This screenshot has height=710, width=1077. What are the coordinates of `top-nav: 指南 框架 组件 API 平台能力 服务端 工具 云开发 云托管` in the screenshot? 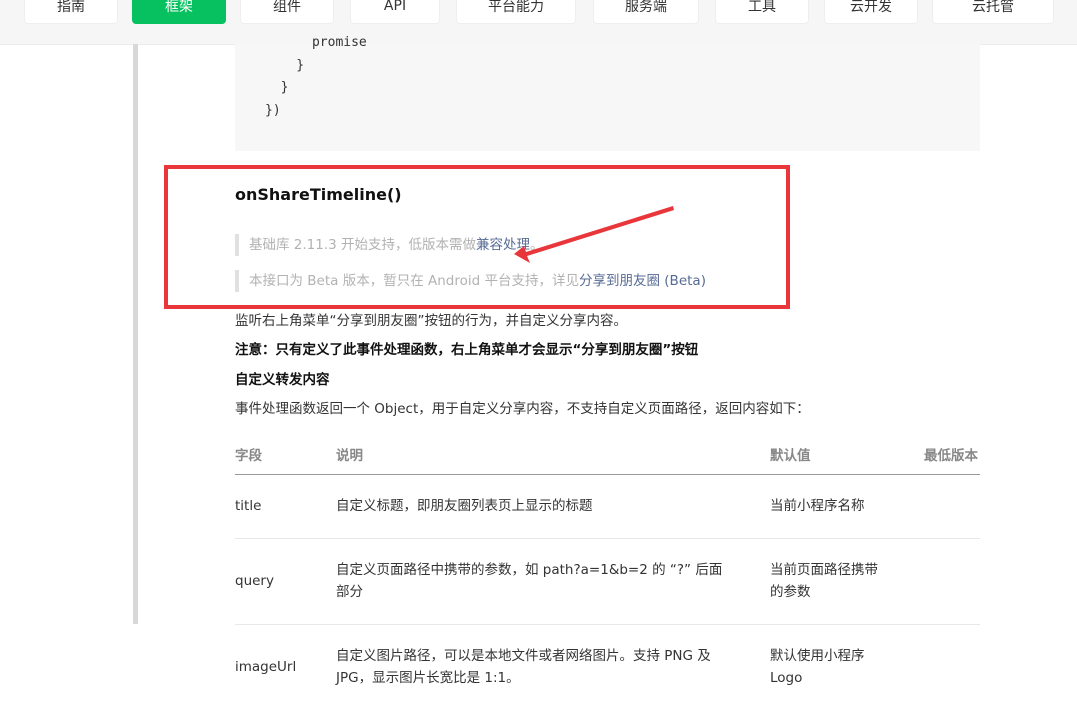 It's located at (538, 22).